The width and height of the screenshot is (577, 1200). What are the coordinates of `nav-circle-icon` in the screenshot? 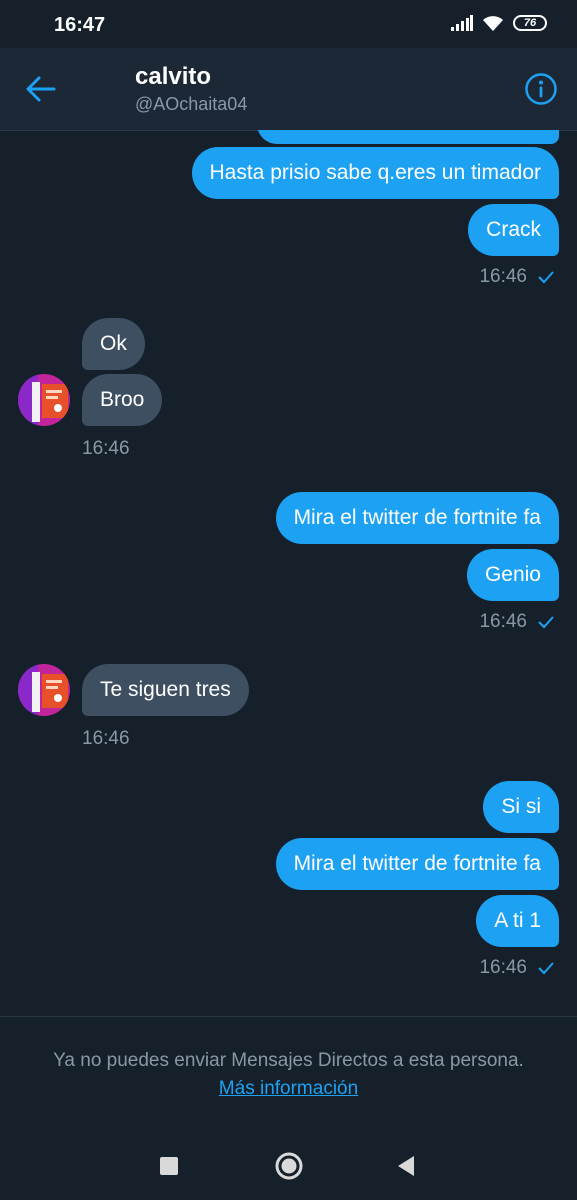 It's located at (289, 1166).